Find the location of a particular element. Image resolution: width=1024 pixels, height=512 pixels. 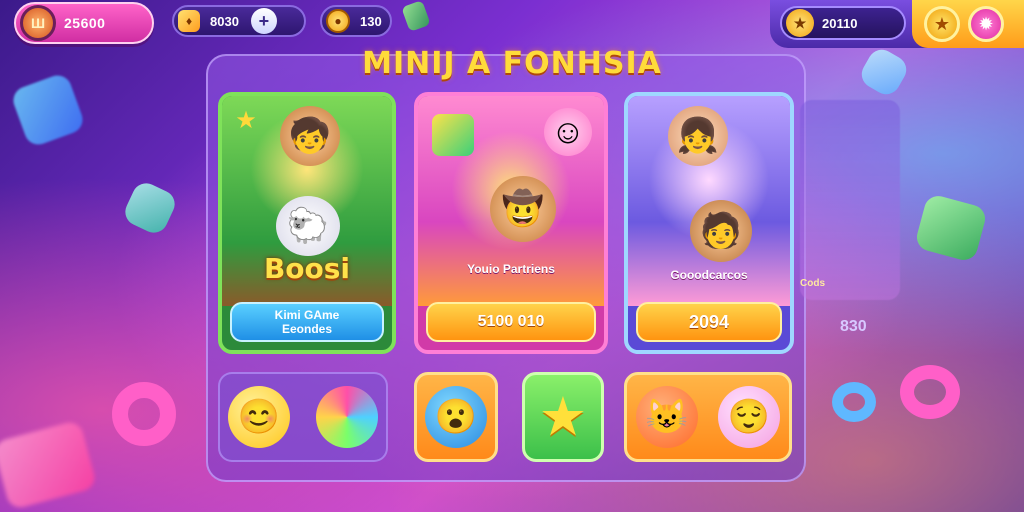

card-art: 🤠 ☺ Youio Partriens is located at coordinates (511, 201).